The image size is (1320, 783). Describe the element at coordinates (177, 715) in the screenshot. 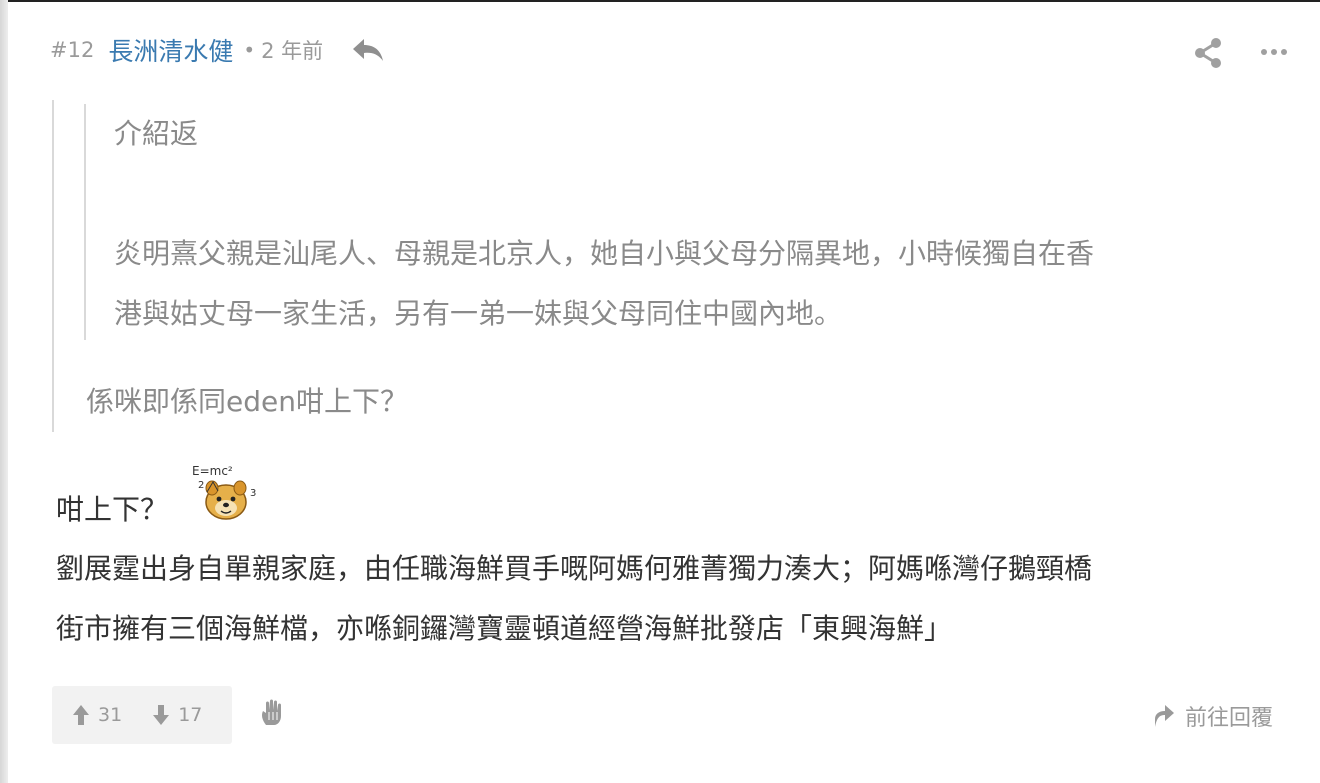

I see `downvote-button: 17` at that location.